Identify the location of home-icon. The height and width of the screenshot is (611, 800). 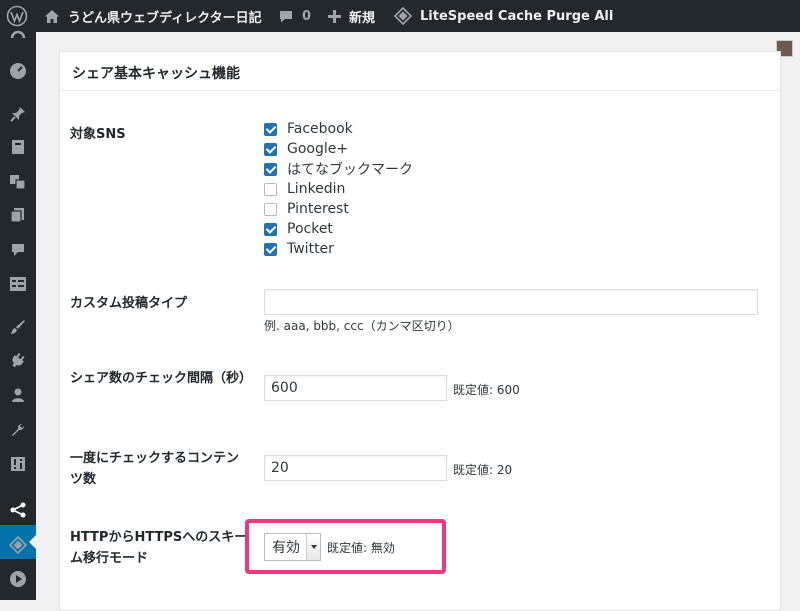
(52, 16).